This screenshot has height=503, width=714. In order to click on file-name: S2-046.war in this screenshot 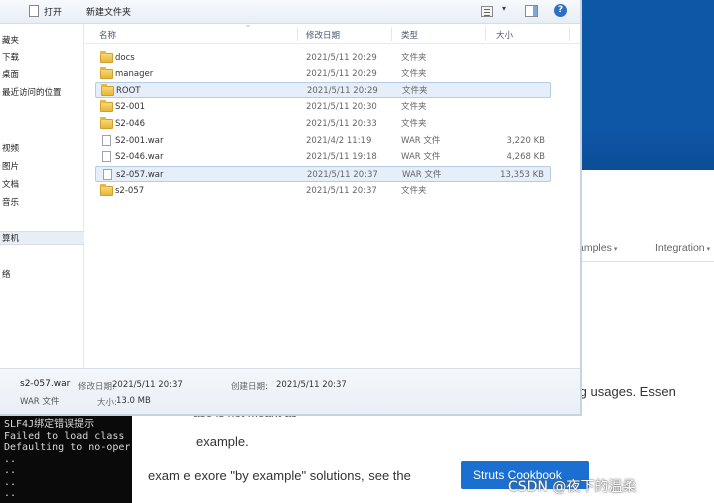, I will do `click(139, 157)`.